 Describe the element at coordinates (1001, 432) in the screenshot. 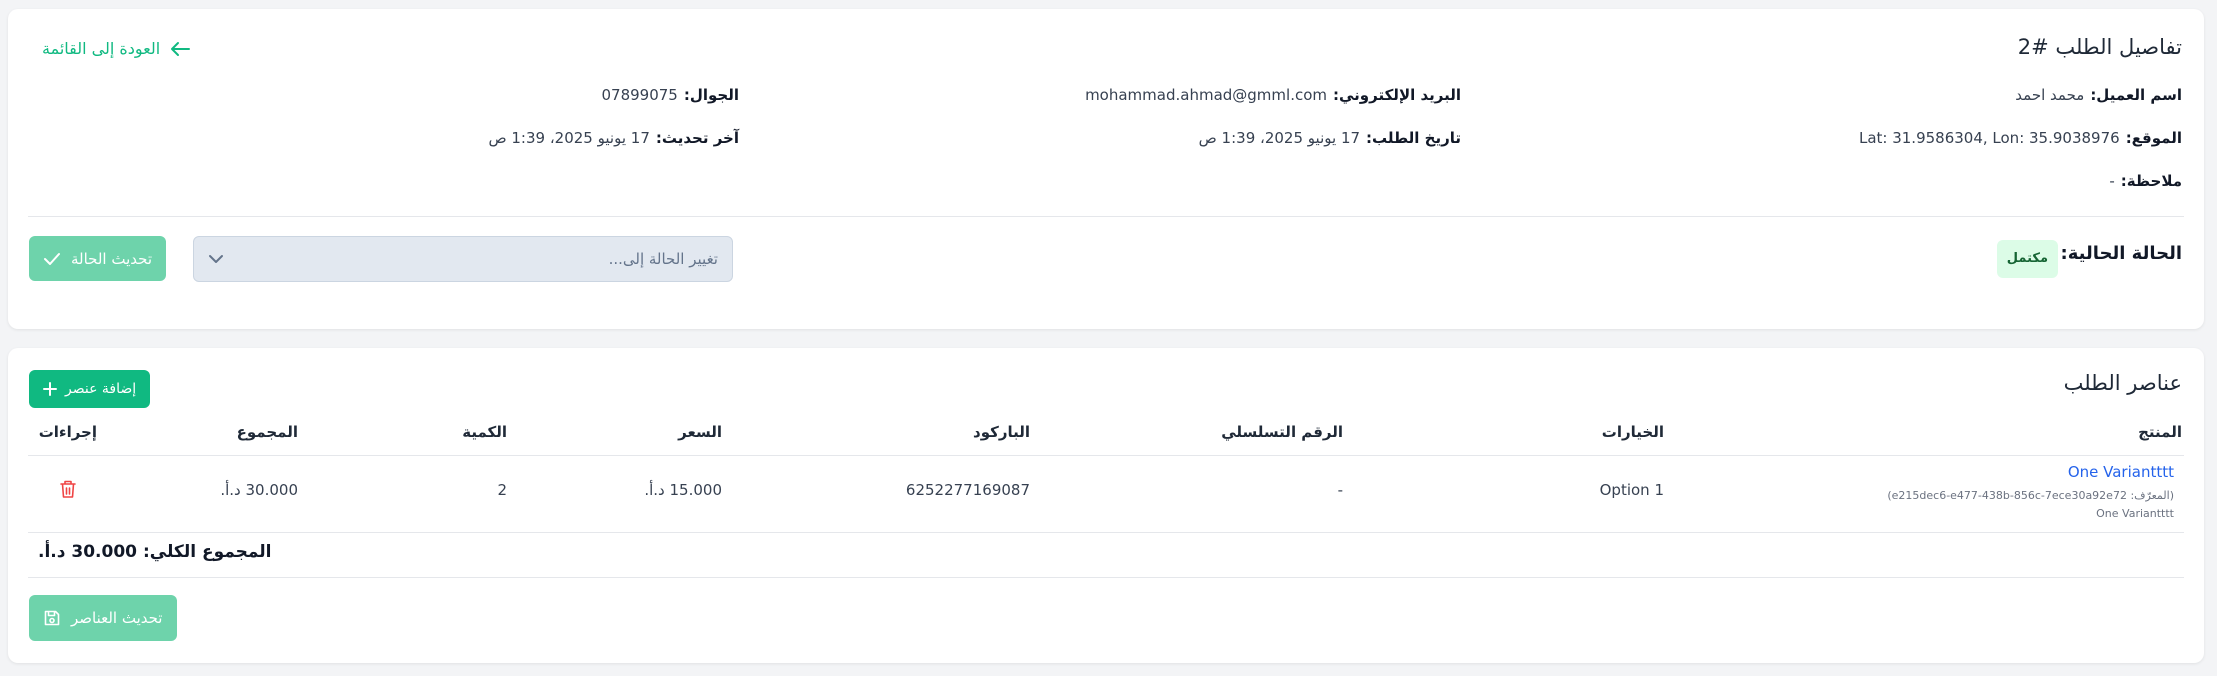

I see `column-header-barcode: الباركود` at that location.